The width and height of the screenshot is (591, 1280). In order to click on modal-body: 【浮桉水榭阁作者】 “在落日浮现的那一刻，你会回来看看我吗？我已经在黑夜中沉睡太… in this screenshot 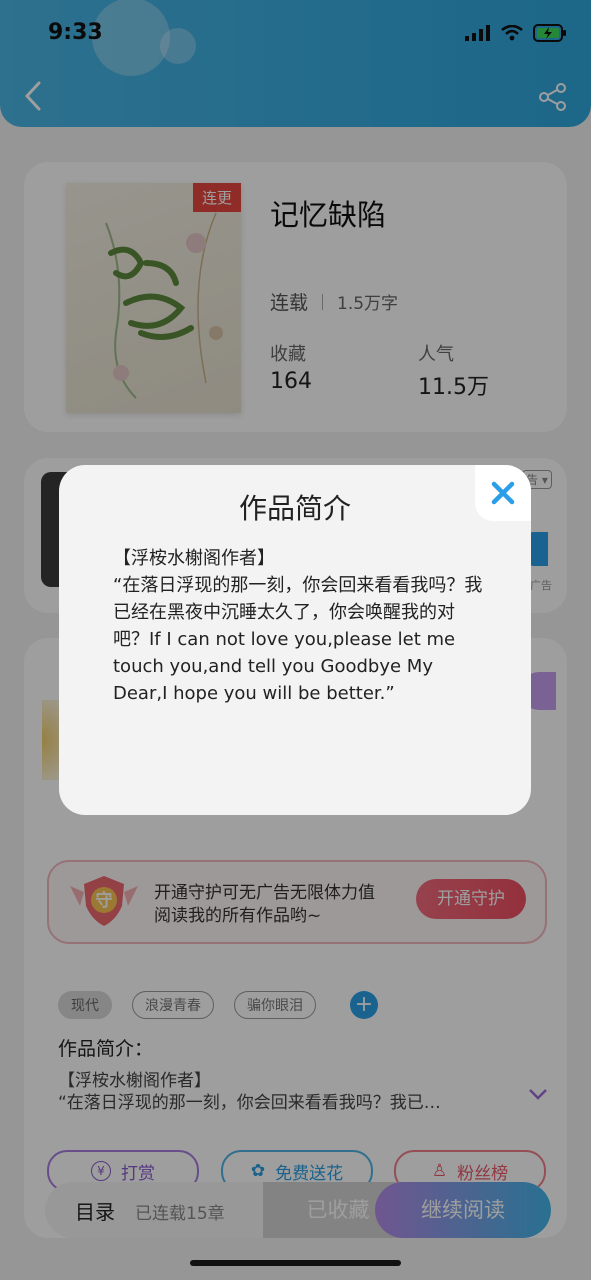, I will do `click(298, 626)`.